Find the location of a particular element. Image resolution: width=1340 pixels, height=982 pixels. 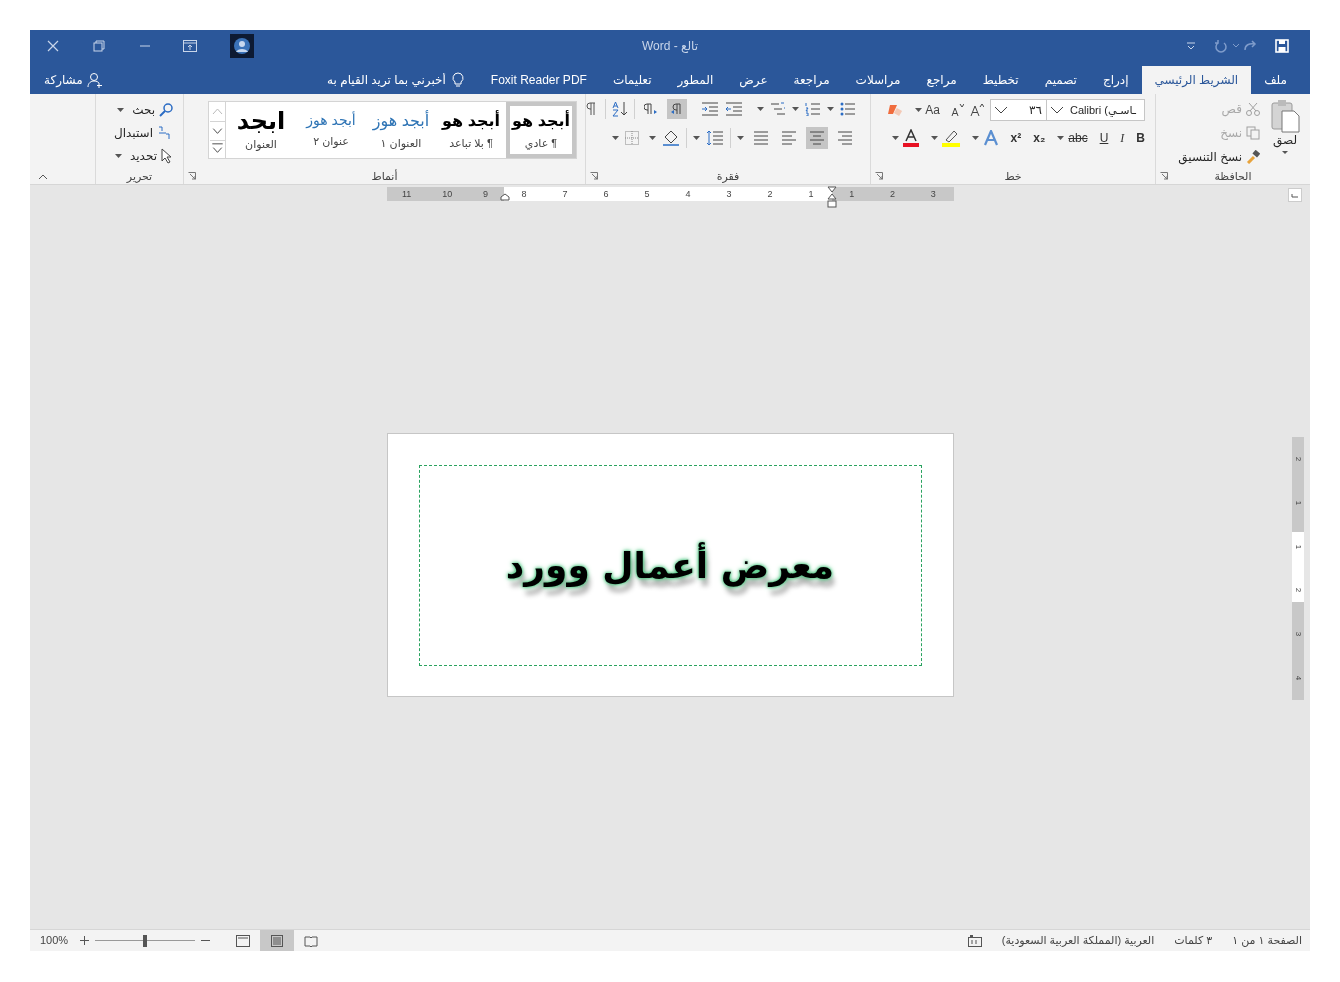

close-icon is located at coordinates (53, 46).